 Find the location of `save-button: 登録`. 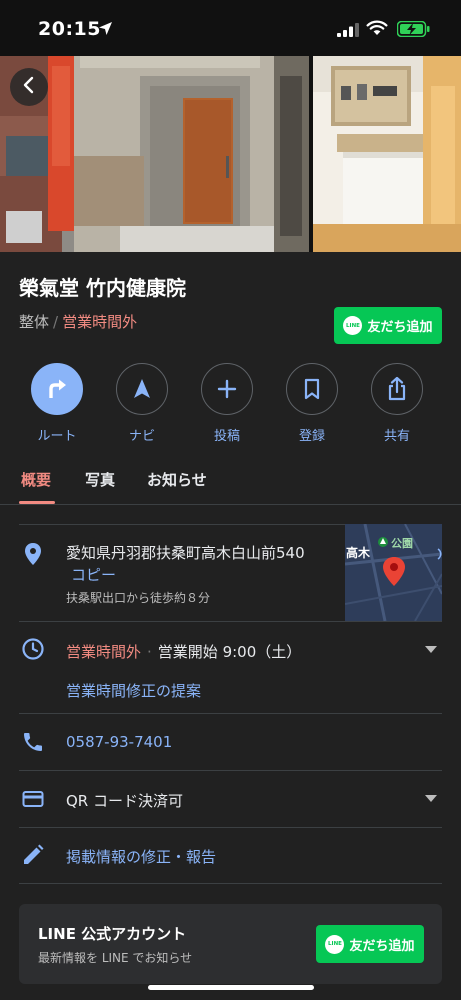

save-button: 登録 is located at coordinates (312, 403).